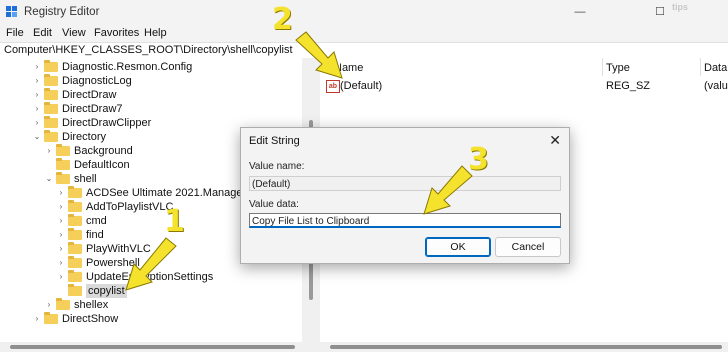 This screenshot has height=352, width=728. Describe the element at coordinates (282, 19) in the screenshot. I see `annotation-number-2: 2` at that location.